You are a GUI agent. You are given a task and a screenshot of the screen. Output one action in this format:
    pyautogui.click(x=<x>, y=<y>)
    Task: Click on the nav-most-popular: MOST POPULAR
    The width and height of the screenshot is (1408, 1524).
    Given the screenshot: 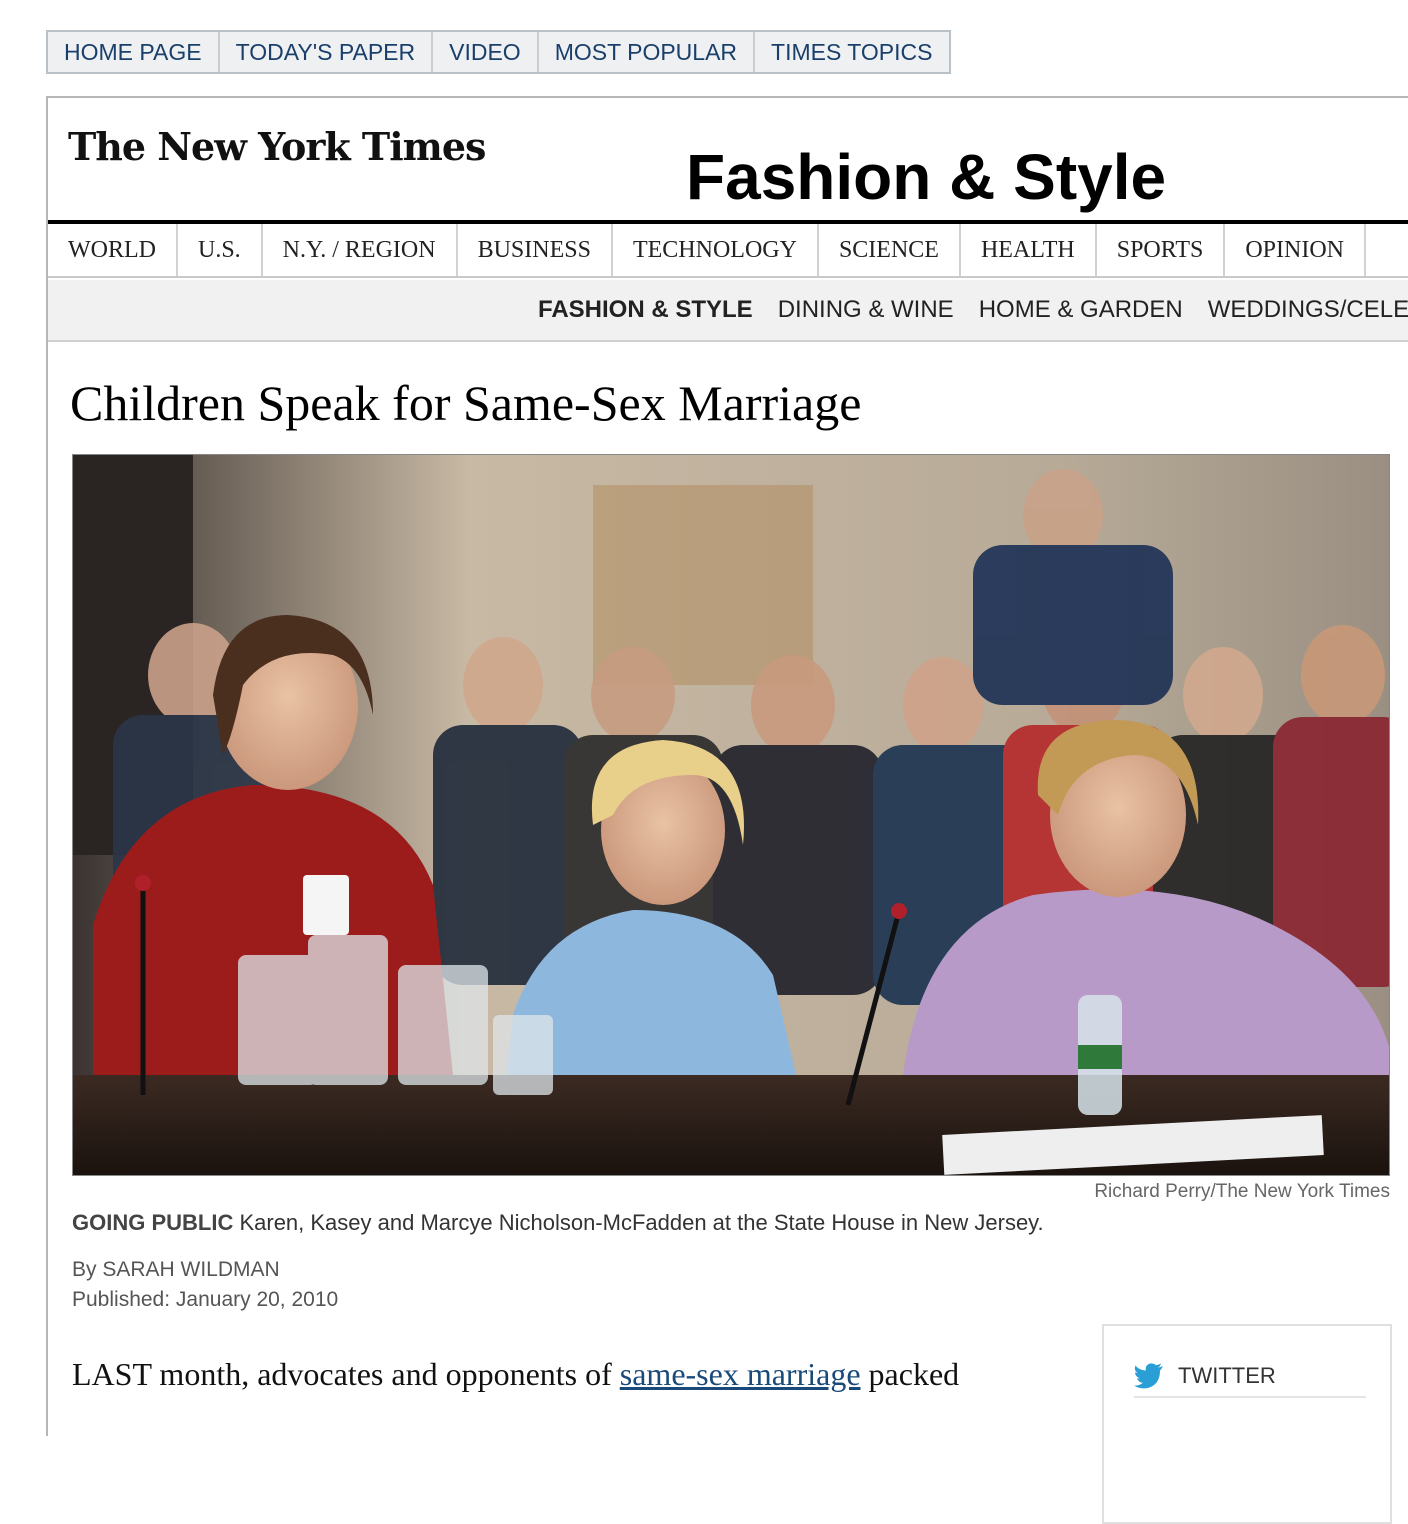 What is the action you would take?
    pyautogui.click(x=647, y=52)
    